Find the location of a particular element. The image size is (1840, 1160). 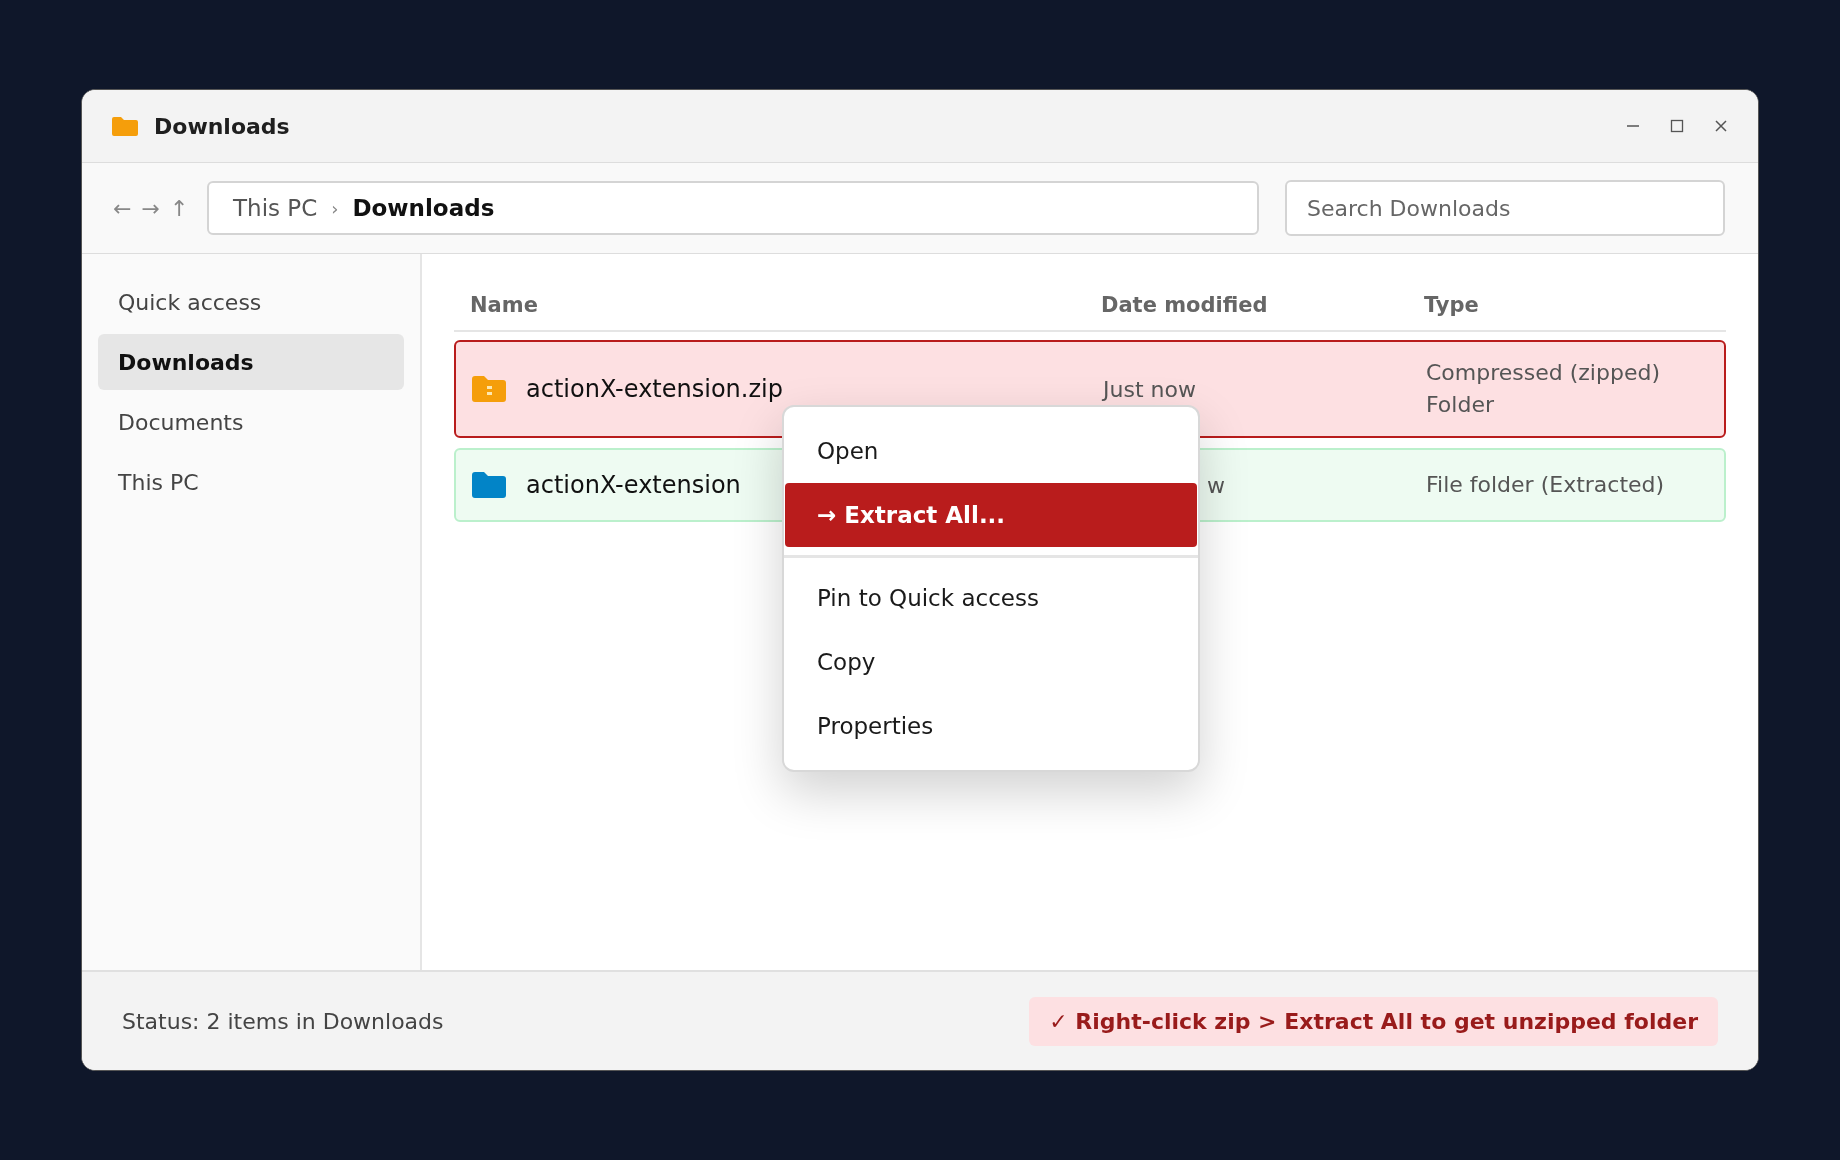

date-text: Just now is located at coordinates (1149, 389).